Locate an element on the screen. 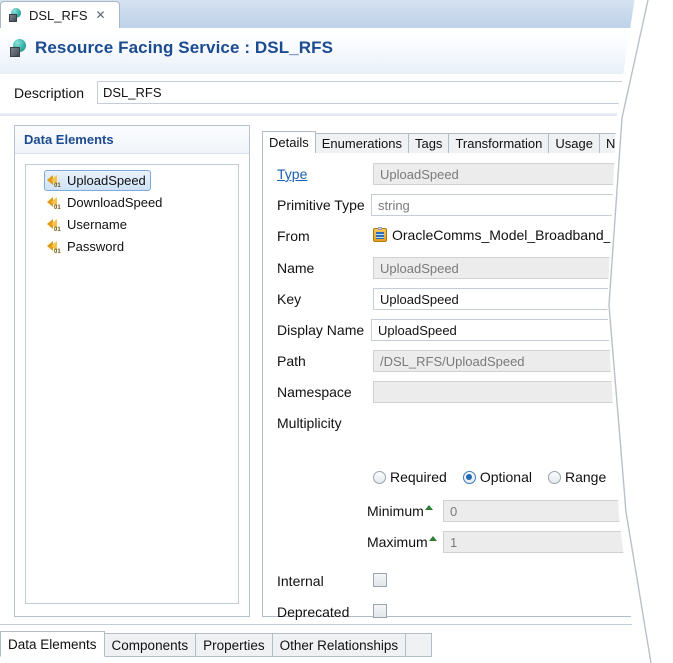 The height and width of the screenshot is (663, 673). bottom-tab-label: Properties is located at coordinates (234, 645).